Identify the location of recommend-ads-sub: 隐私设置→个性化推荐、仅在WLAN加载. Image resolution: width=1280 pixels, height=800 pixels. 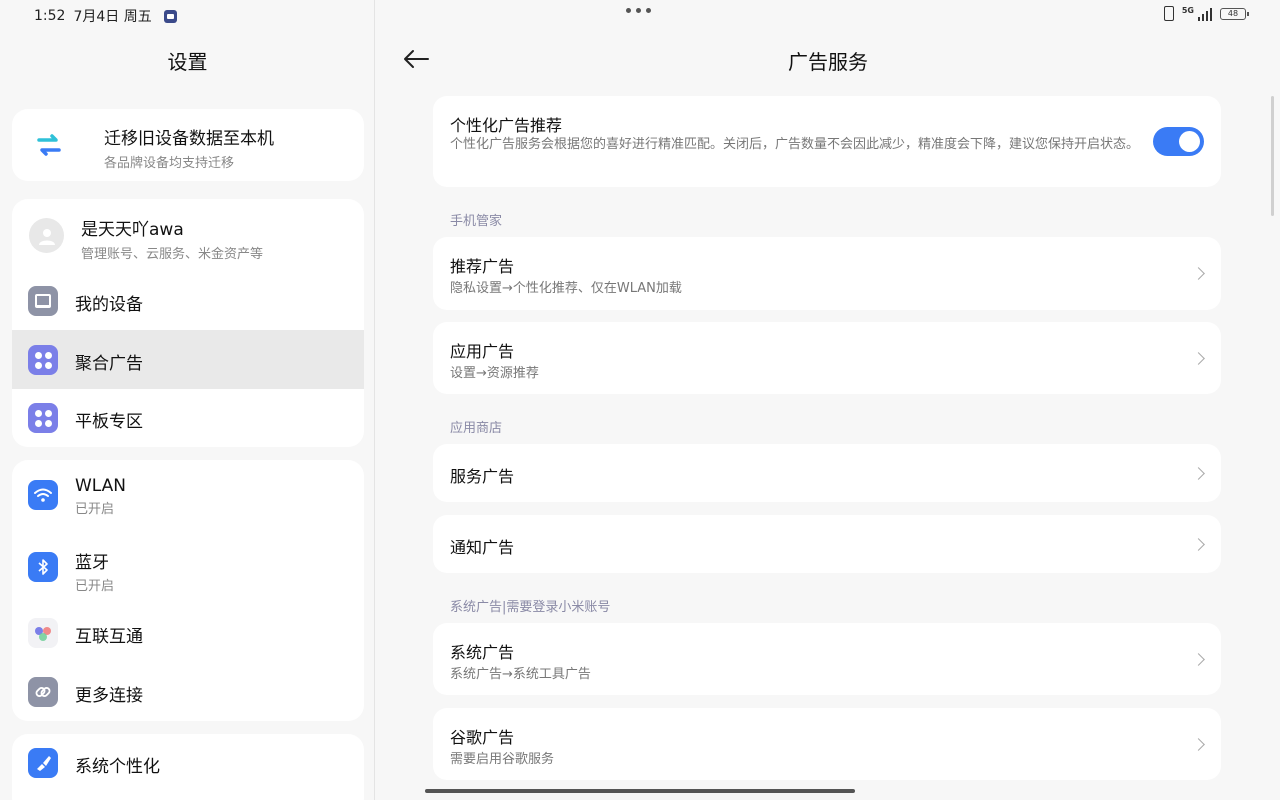
(566, 288).